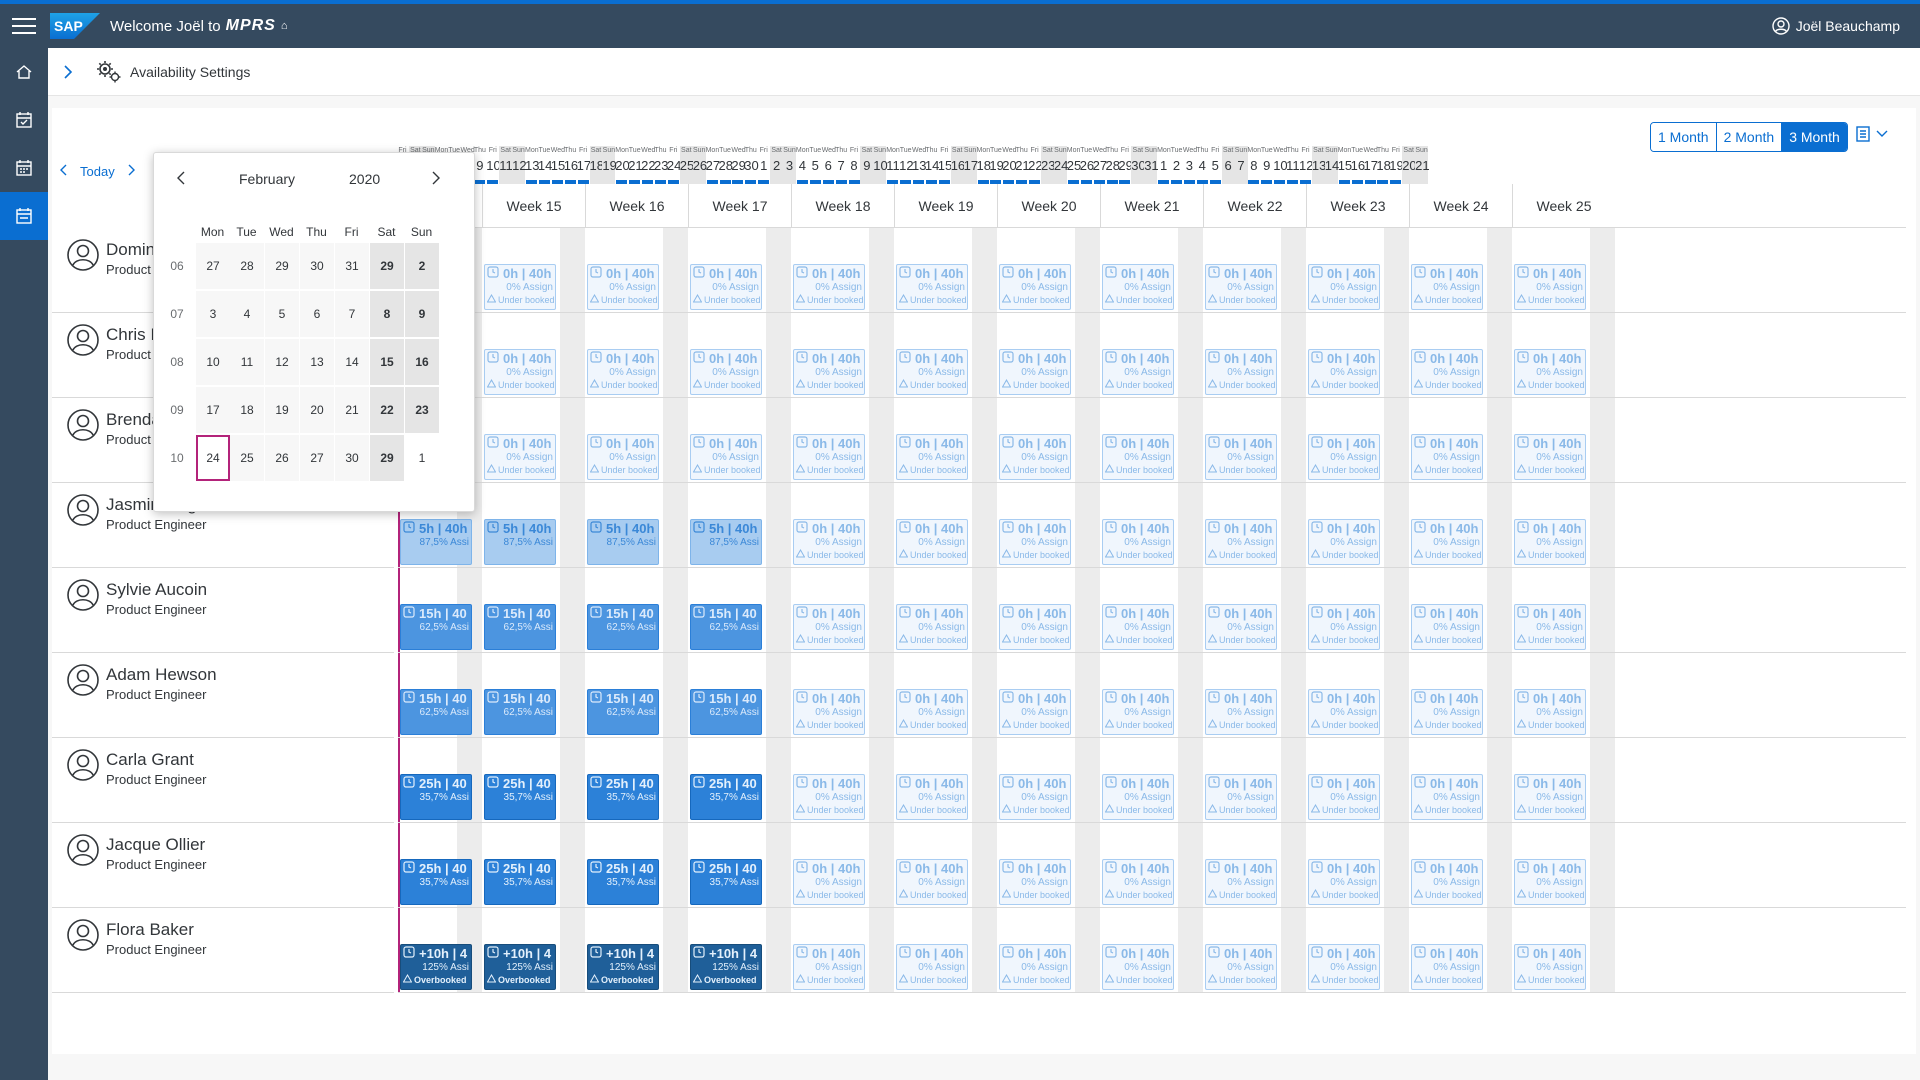 The height and width of the screenshot is (1080, 1920). Describe the element at coordinates (1396, 165) in the screenshot. I see `day-column: Fri 19` at that location.